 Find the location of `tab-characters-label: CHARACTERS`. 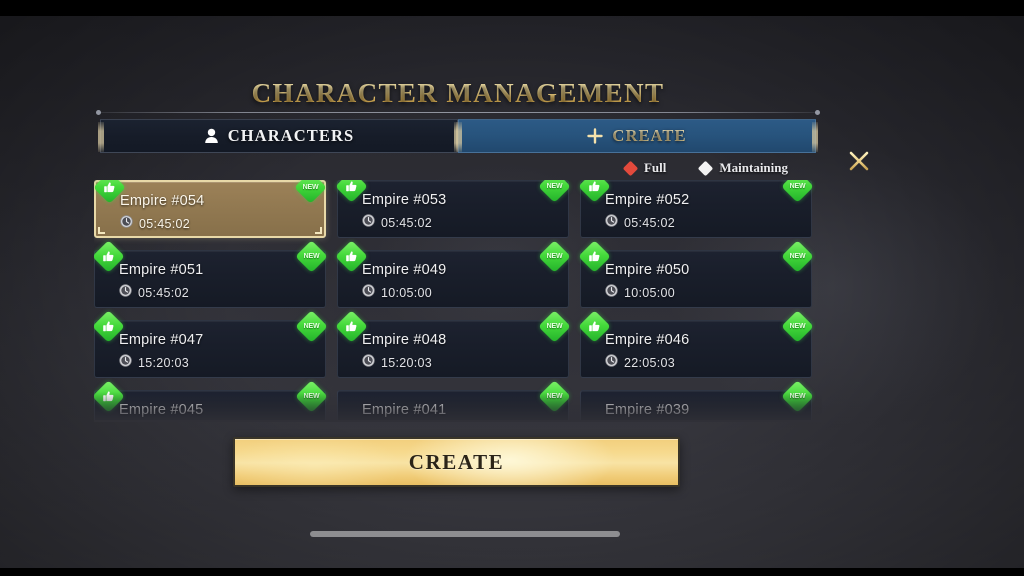

tab-characters-label: CHARACTERS is located at coordinates (291, 135).